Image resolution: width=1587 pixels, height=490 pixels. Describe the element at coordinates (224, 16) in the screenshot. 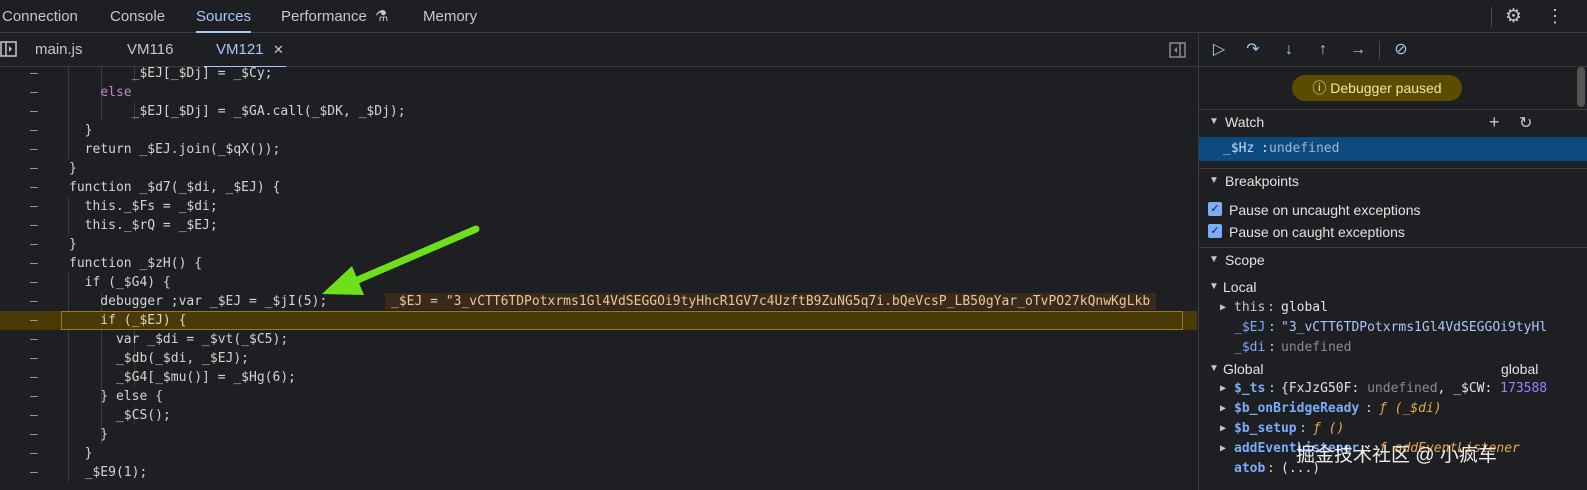

I see `tab-sources: Sources` at that location.